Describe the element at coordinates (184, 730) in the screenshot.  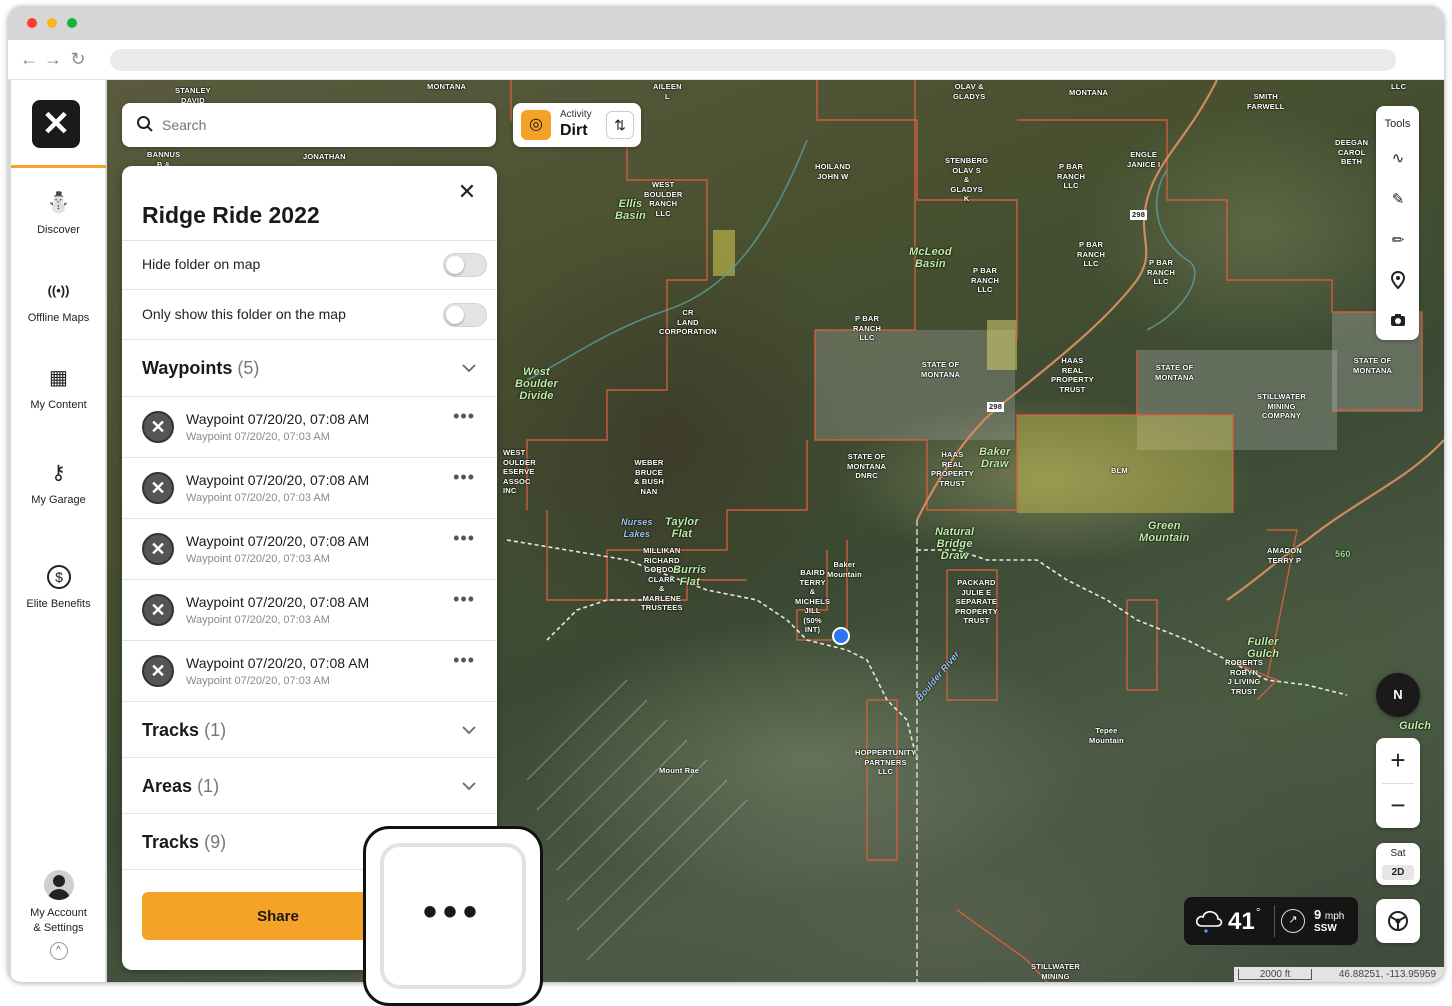
I see `section-title: Tracks (1)` at that location.